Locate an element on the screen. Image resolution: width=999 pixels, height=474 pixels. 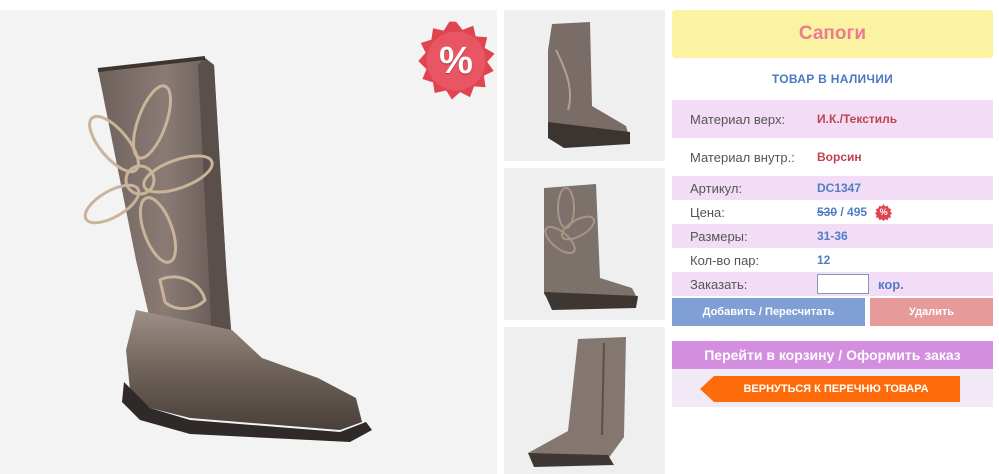
old-price: 530 is located at coordinates (827, 212).